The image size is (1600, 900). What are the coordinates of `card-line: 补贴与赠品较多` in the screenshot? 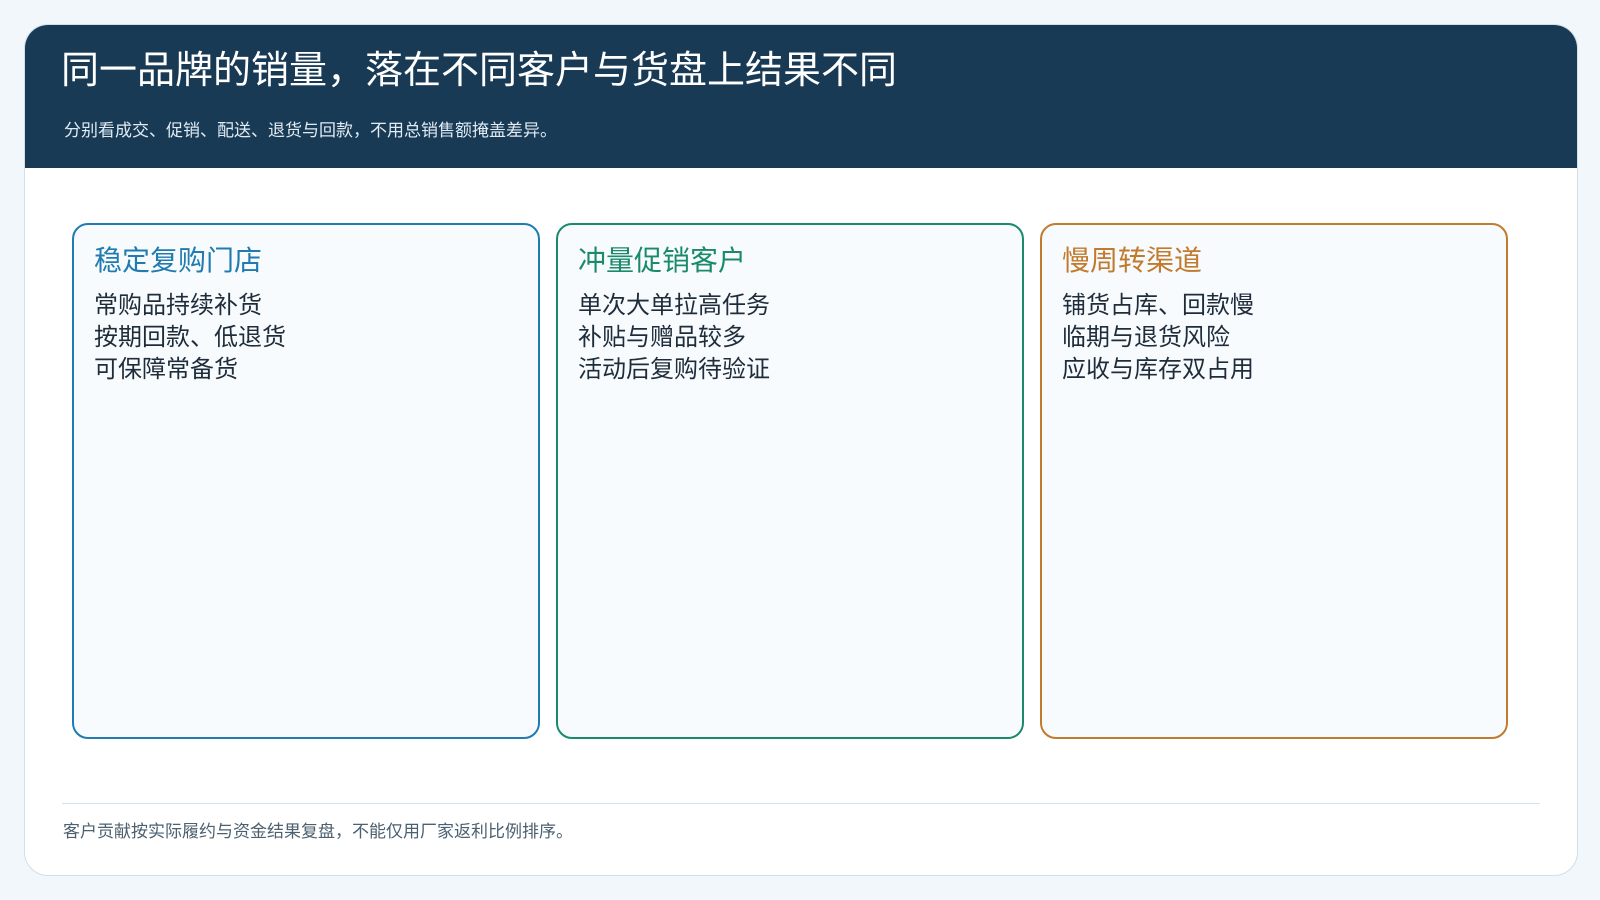 It's located at (662, 337).